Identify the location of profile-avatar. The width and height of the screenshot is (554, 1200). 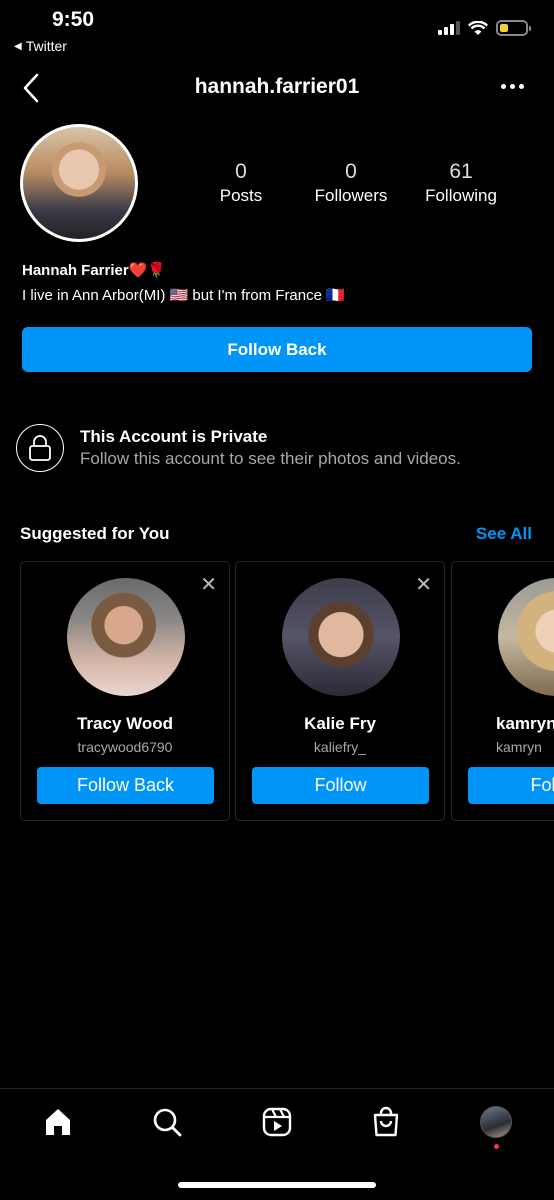
(79, 183).